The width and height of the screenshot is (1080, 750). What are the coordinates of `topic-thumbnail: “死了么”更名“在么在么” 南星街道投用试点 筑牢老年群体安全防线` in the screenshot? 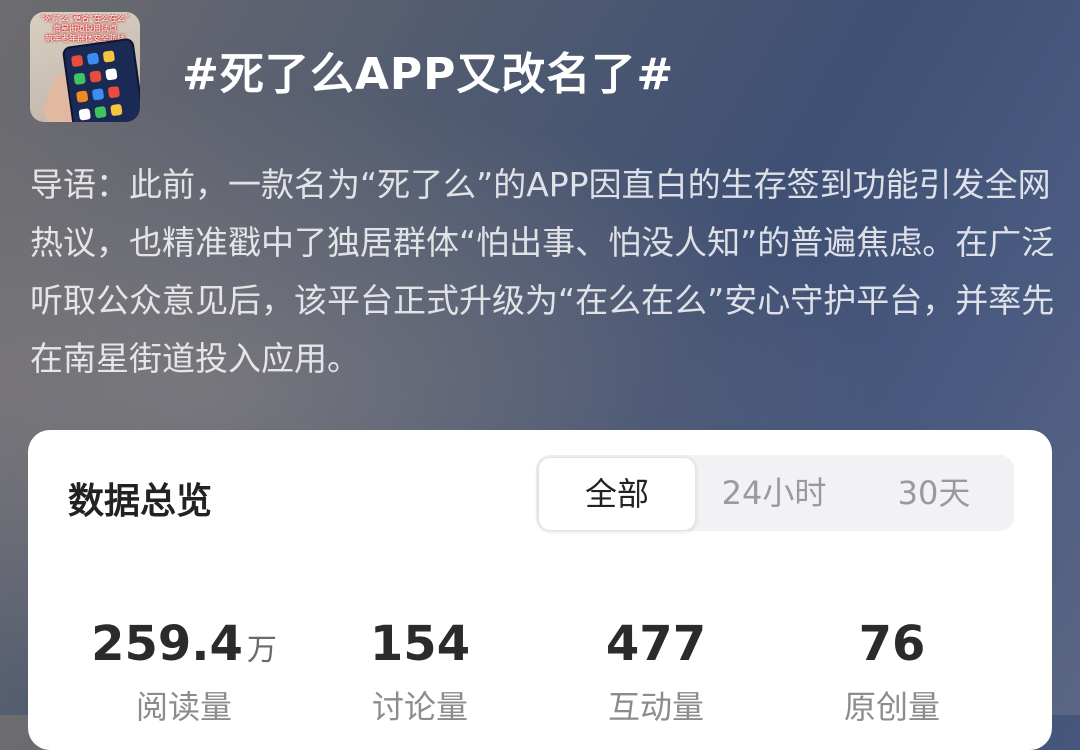 It's located at (85, 67).